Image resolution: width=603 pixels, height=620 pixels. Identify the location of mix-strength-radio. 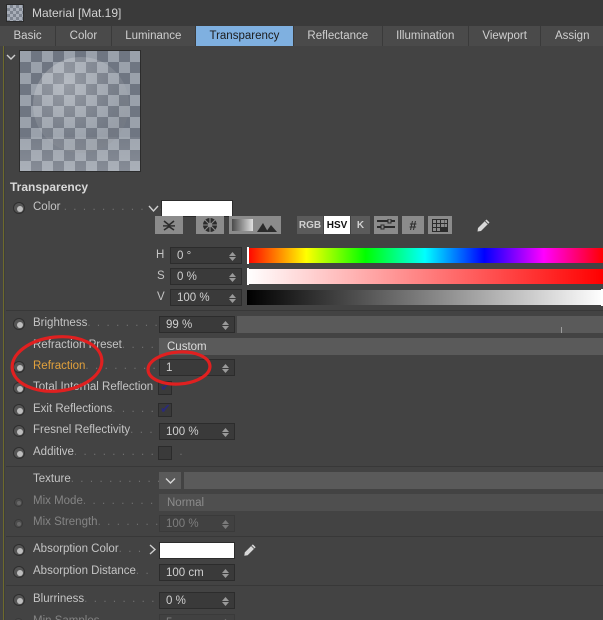
(18, 523).